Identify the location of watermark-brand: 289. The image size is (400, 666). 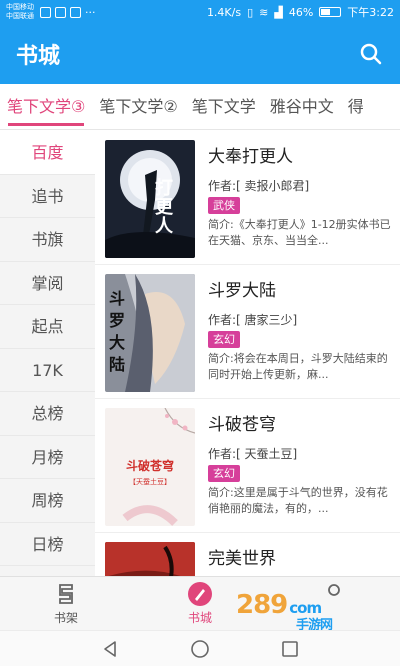
(262, 605).